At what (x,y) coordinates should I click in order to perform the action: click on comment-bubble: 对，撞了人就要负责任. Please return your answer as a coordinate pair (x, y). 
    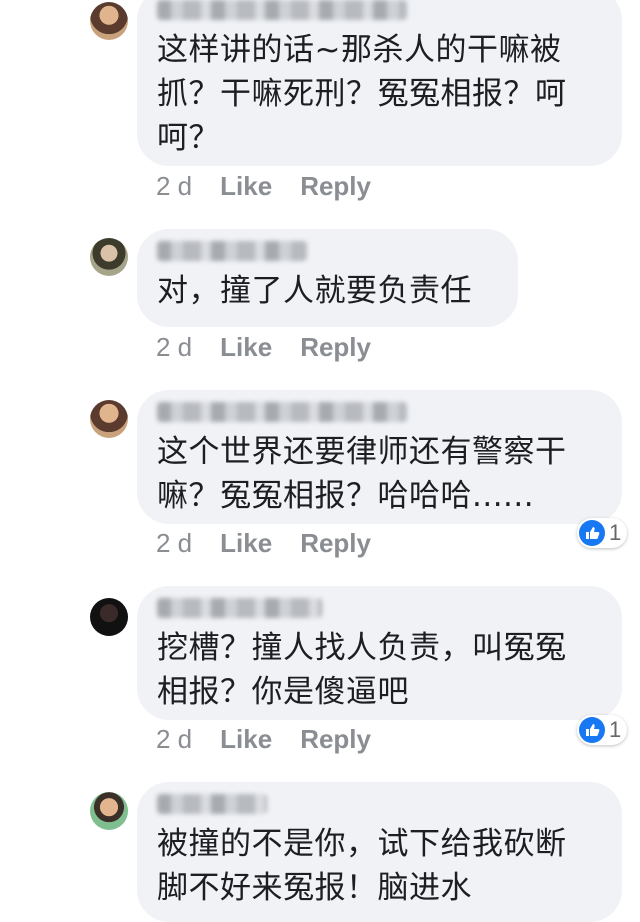
    Looking at the image, I should click on (327, 278).